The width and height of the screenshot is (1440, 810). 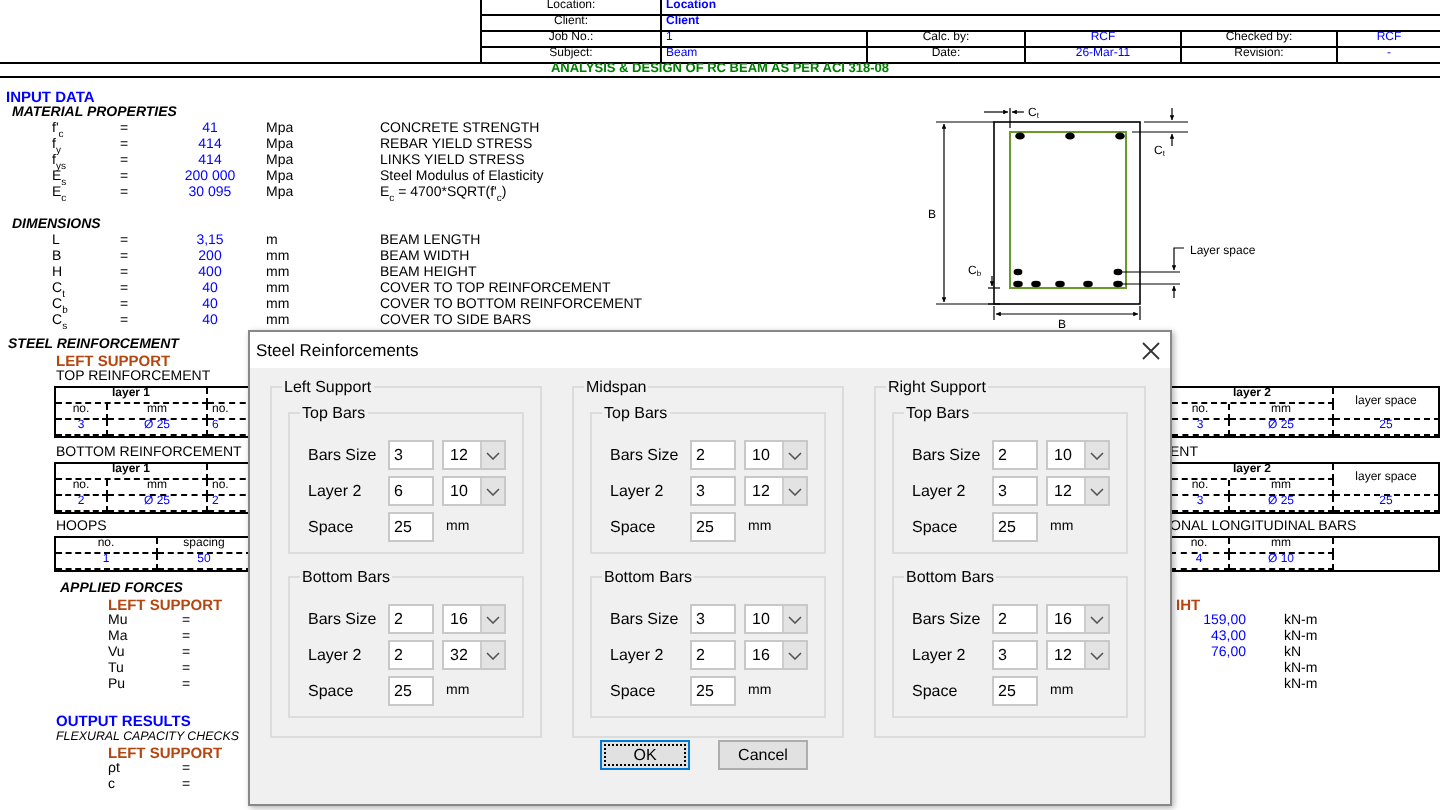 I want to click on dialog-title: Steel Reinforcements, so click(x=337, y=350).